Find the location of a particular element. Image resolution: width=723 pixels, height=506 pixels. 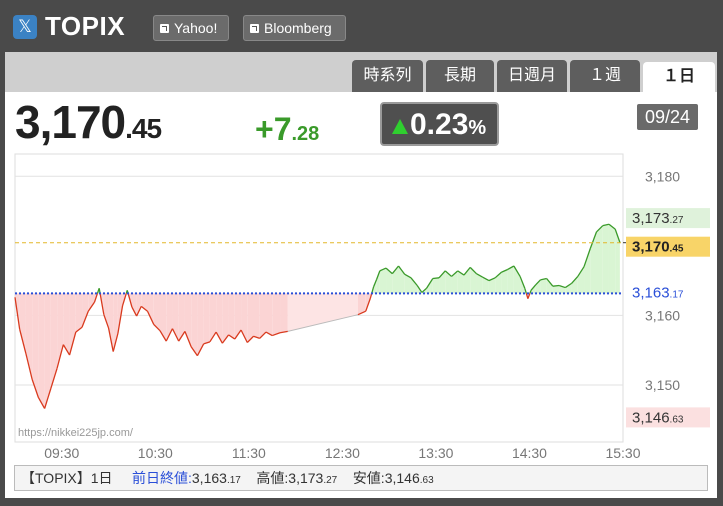

x-tick-label: 10:30 is located at coordinates (155, 453).